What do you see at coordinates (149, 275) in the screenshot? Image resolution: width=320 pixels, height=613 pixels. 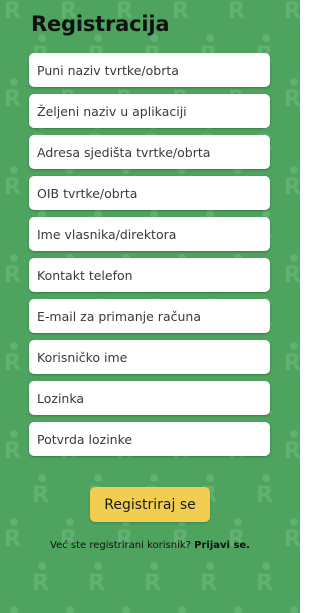 I see `phone-input: Kontakt telefon` at bounding box center [149, 275].